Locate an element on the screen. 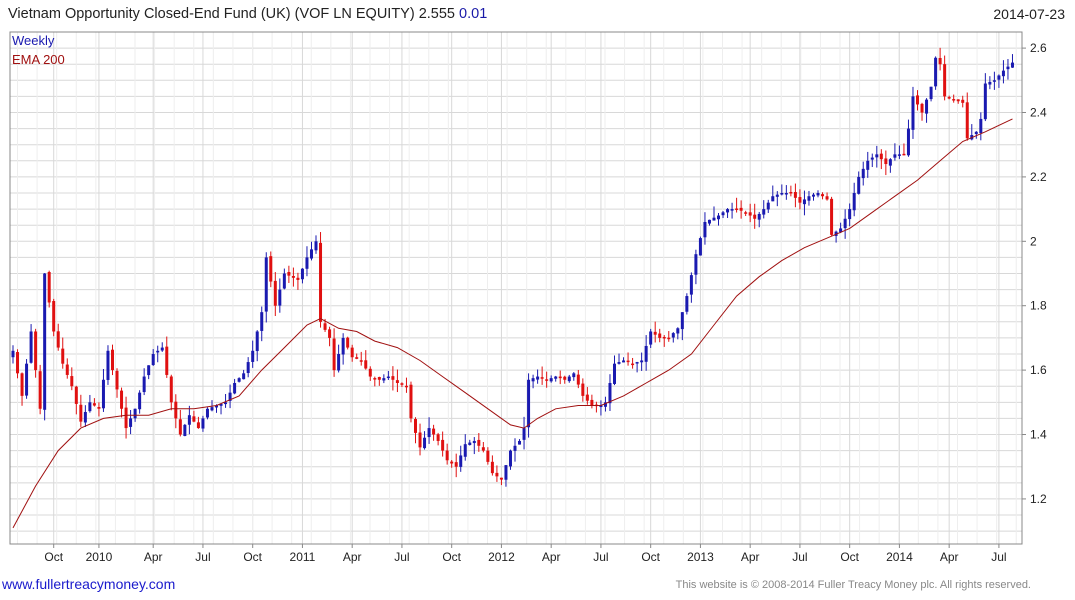 This screenshot has height=600, width=1075. y-tick-label: 1.4 is located at coordinates (1038, 435).